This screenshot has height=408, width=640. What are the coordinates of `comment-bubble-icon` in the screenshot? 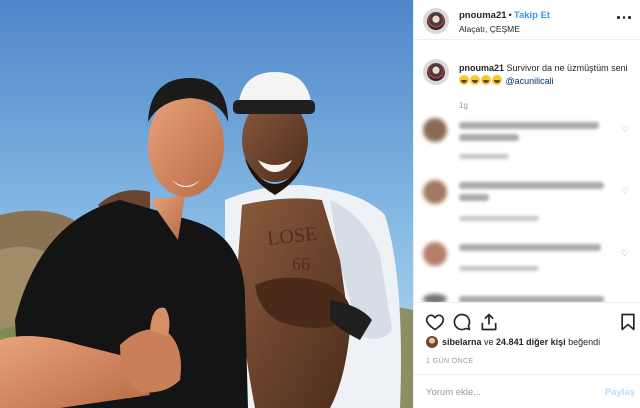 It's located at (462, 322).